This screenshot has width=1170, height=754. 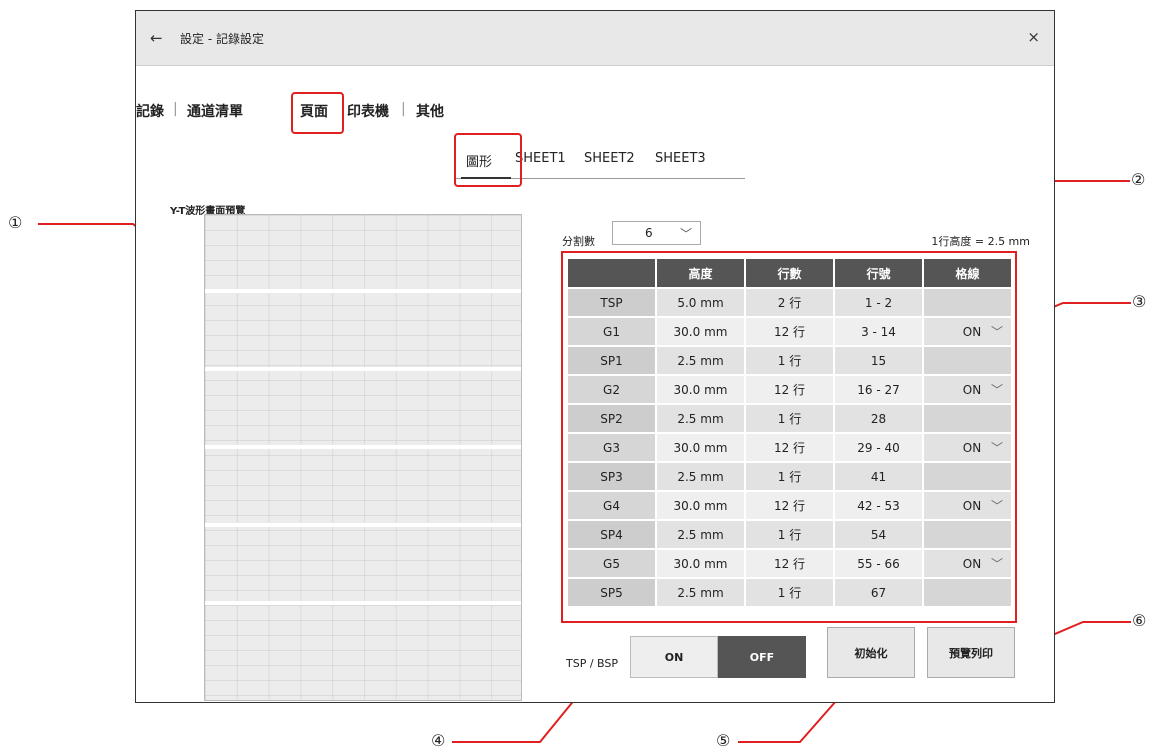 I want to click on divisions-select: 6 ﹀, so click(x=656, y=233).